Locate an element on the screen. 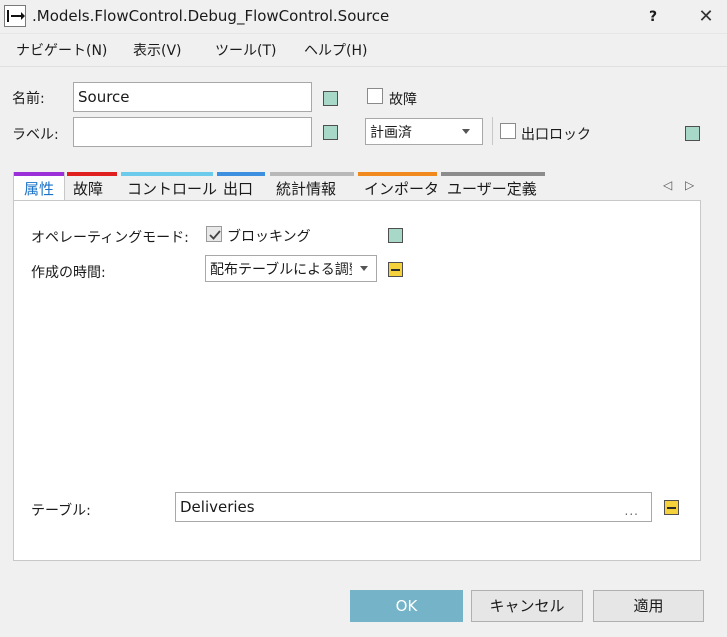 The width and height of the screenshot is (727, 637). table-override-indicator is located at coordinates (671, 507).